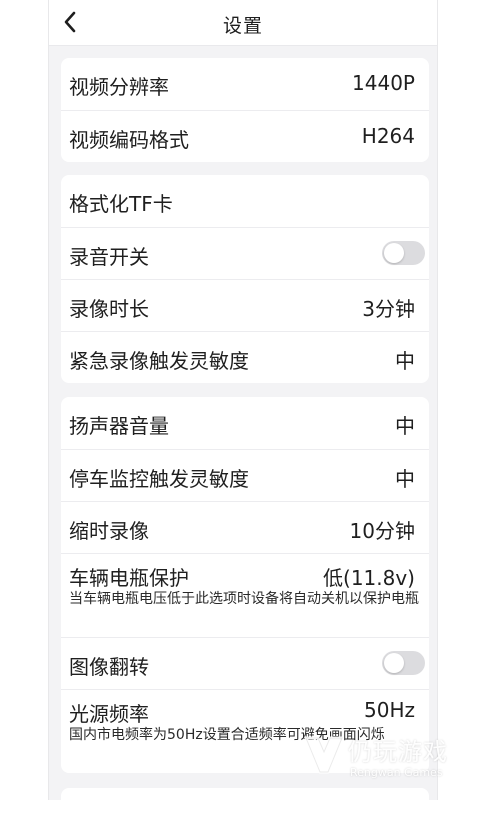  What do you see at coordinates (369, 578) in the screenshot?
I see `setting-value: 低(11.8v)` at bounding box center [369, 578].